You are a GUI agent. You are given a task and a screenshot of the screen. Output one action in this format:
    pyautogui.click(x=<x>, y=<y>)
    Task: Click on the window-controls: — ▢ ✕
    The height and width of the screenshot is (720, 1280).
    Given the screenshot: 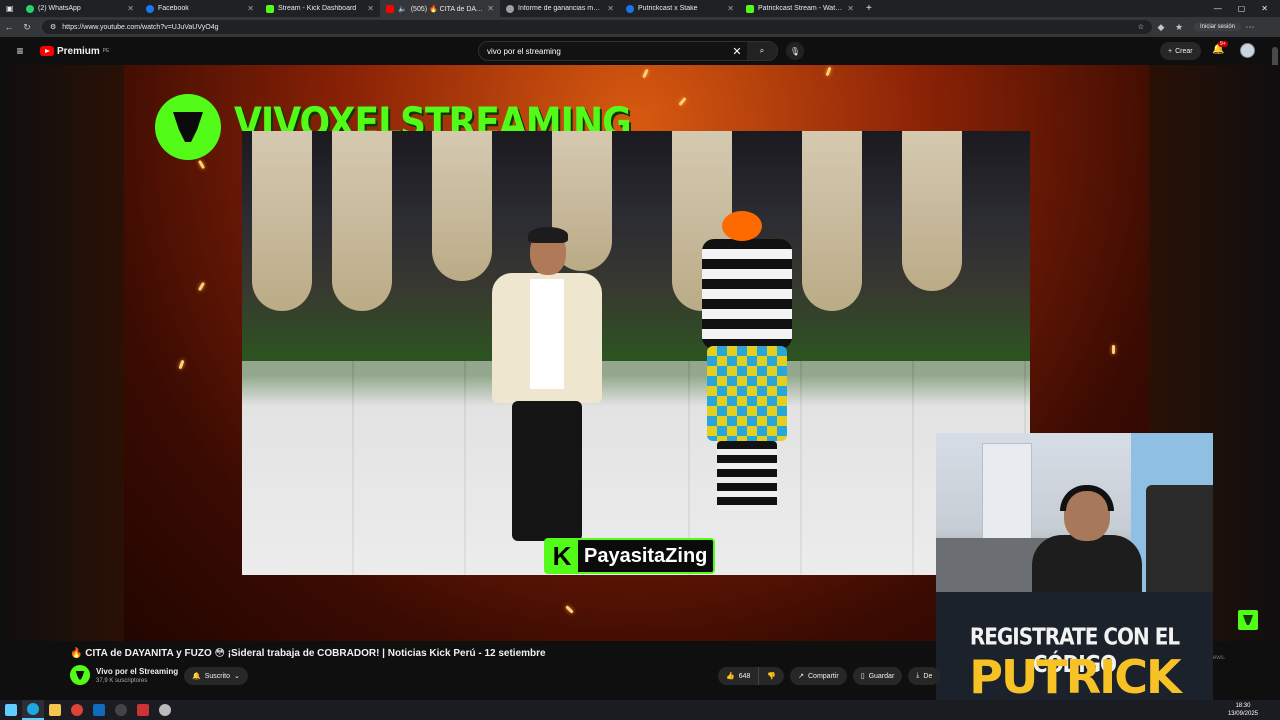 What is the action you would take?
    pyautogui.click(x=1247, y=8)
    